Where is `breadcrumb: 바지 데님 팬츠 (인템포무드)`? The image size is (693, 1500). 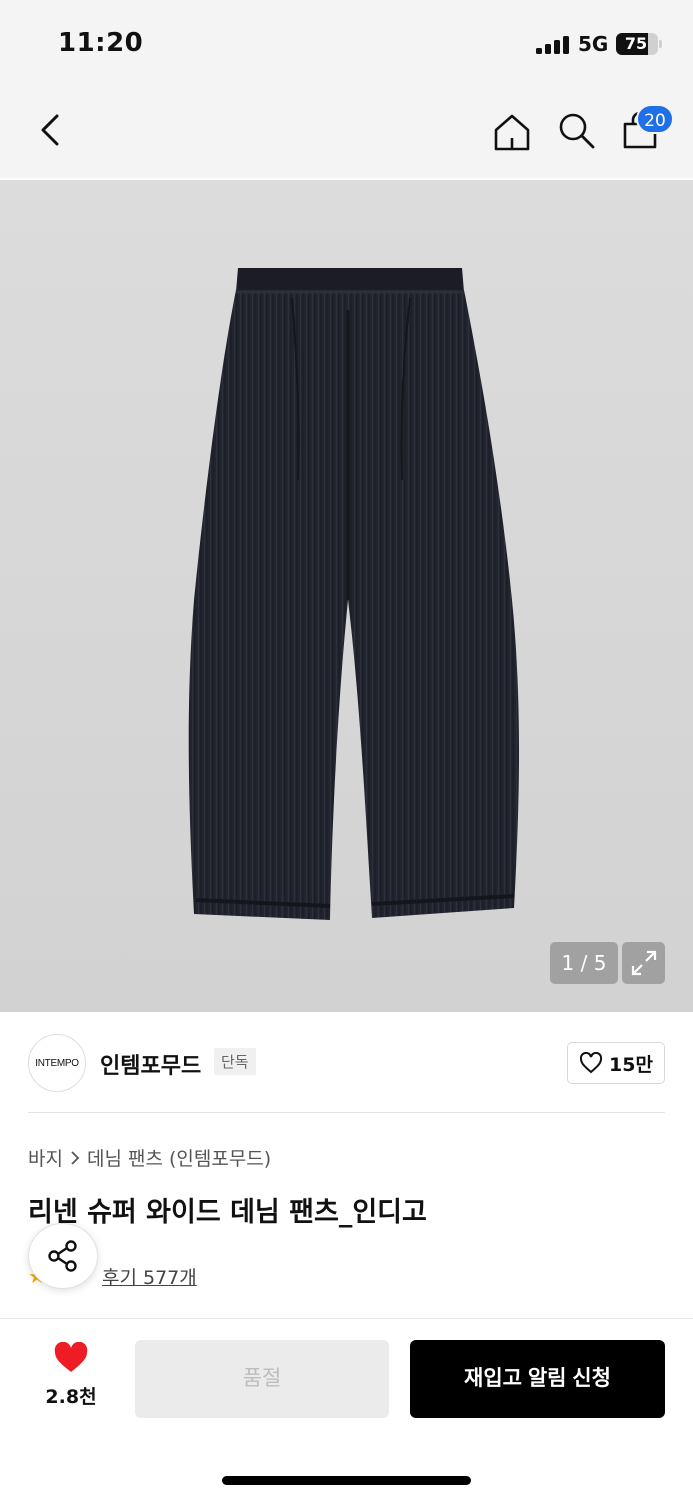
breadcrumb: 바지 데님 팬츠 (인템포무드) is located at coordinates (149, 1157).